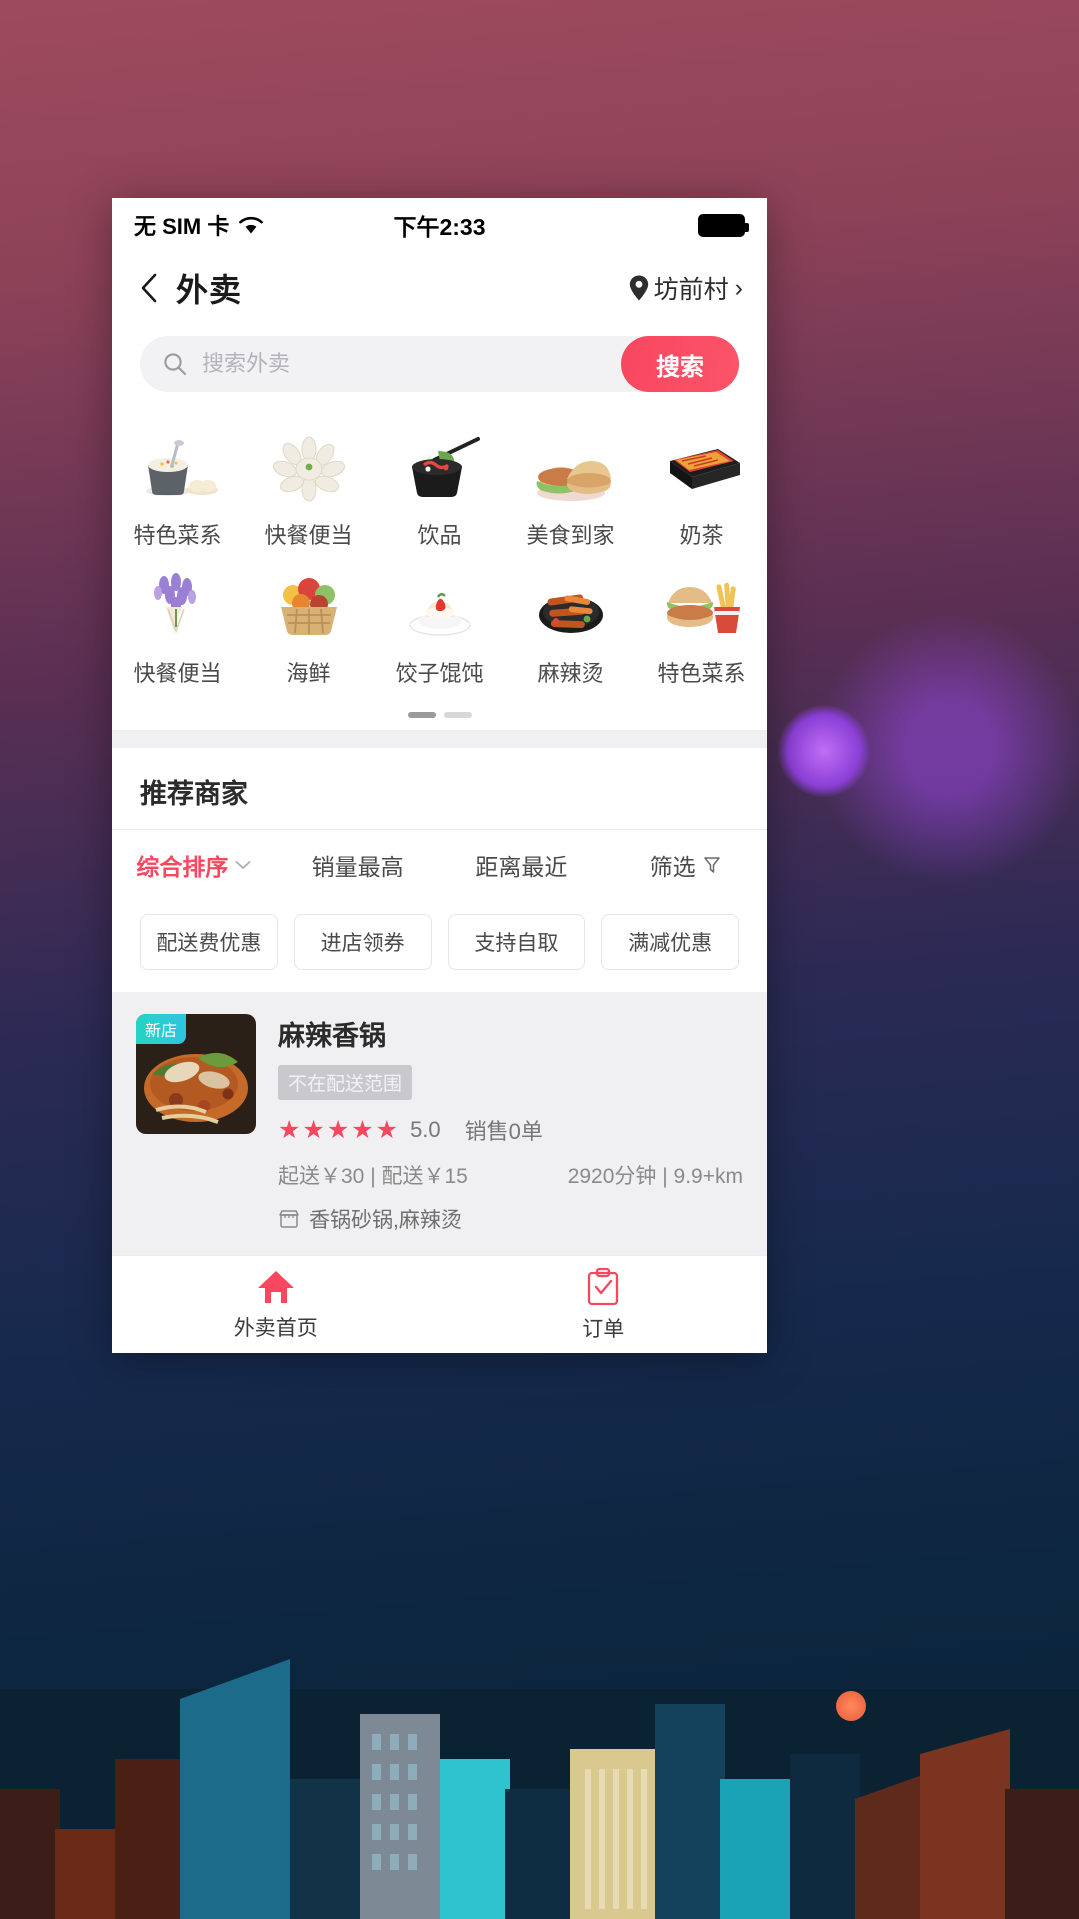 The height and width of the screenshot is (1919, 1079). I want to click on clipboard-check-icon, so click(603, 1286).